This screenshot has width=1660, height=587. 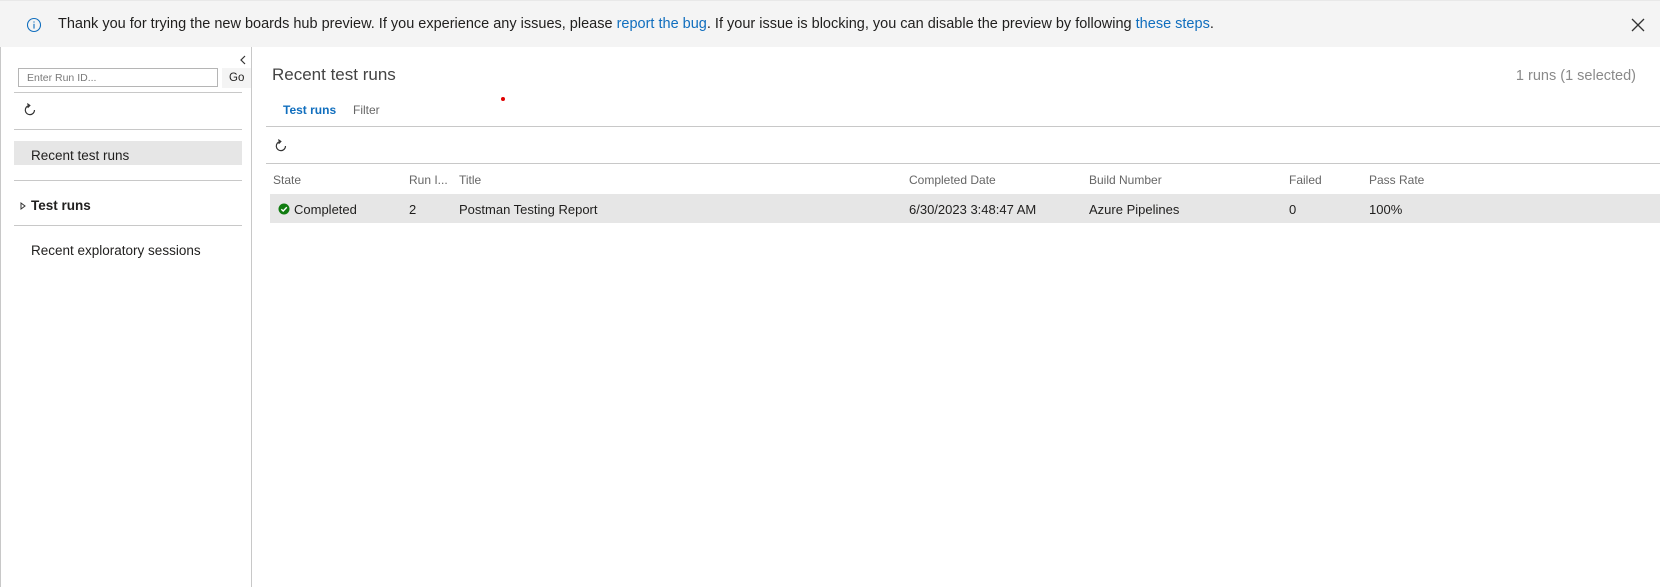 I want to click on nav-test-runs-label: Test runs, so click(x=61, y=205).